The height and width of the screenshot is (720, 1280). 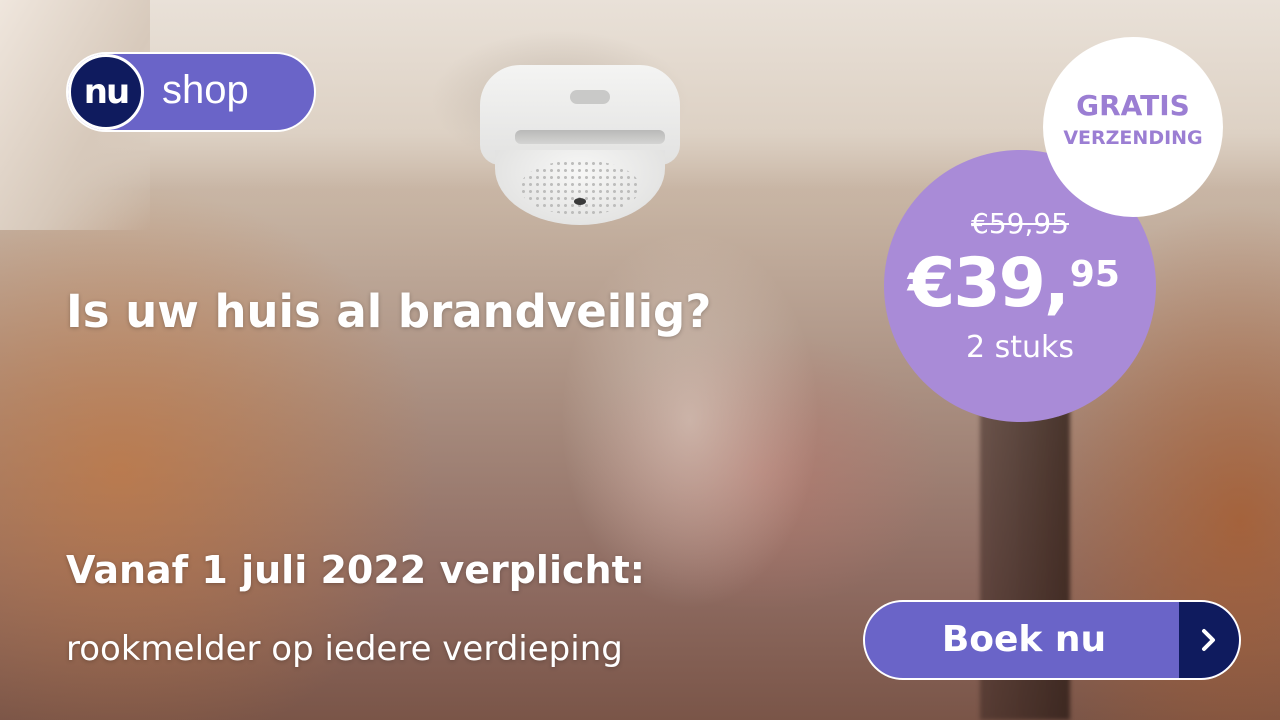 What do you see at coordinates (1020, 347) in the screenshot?
I see `quantity-label: 2 stuks` at bounding box center [1020, 347].